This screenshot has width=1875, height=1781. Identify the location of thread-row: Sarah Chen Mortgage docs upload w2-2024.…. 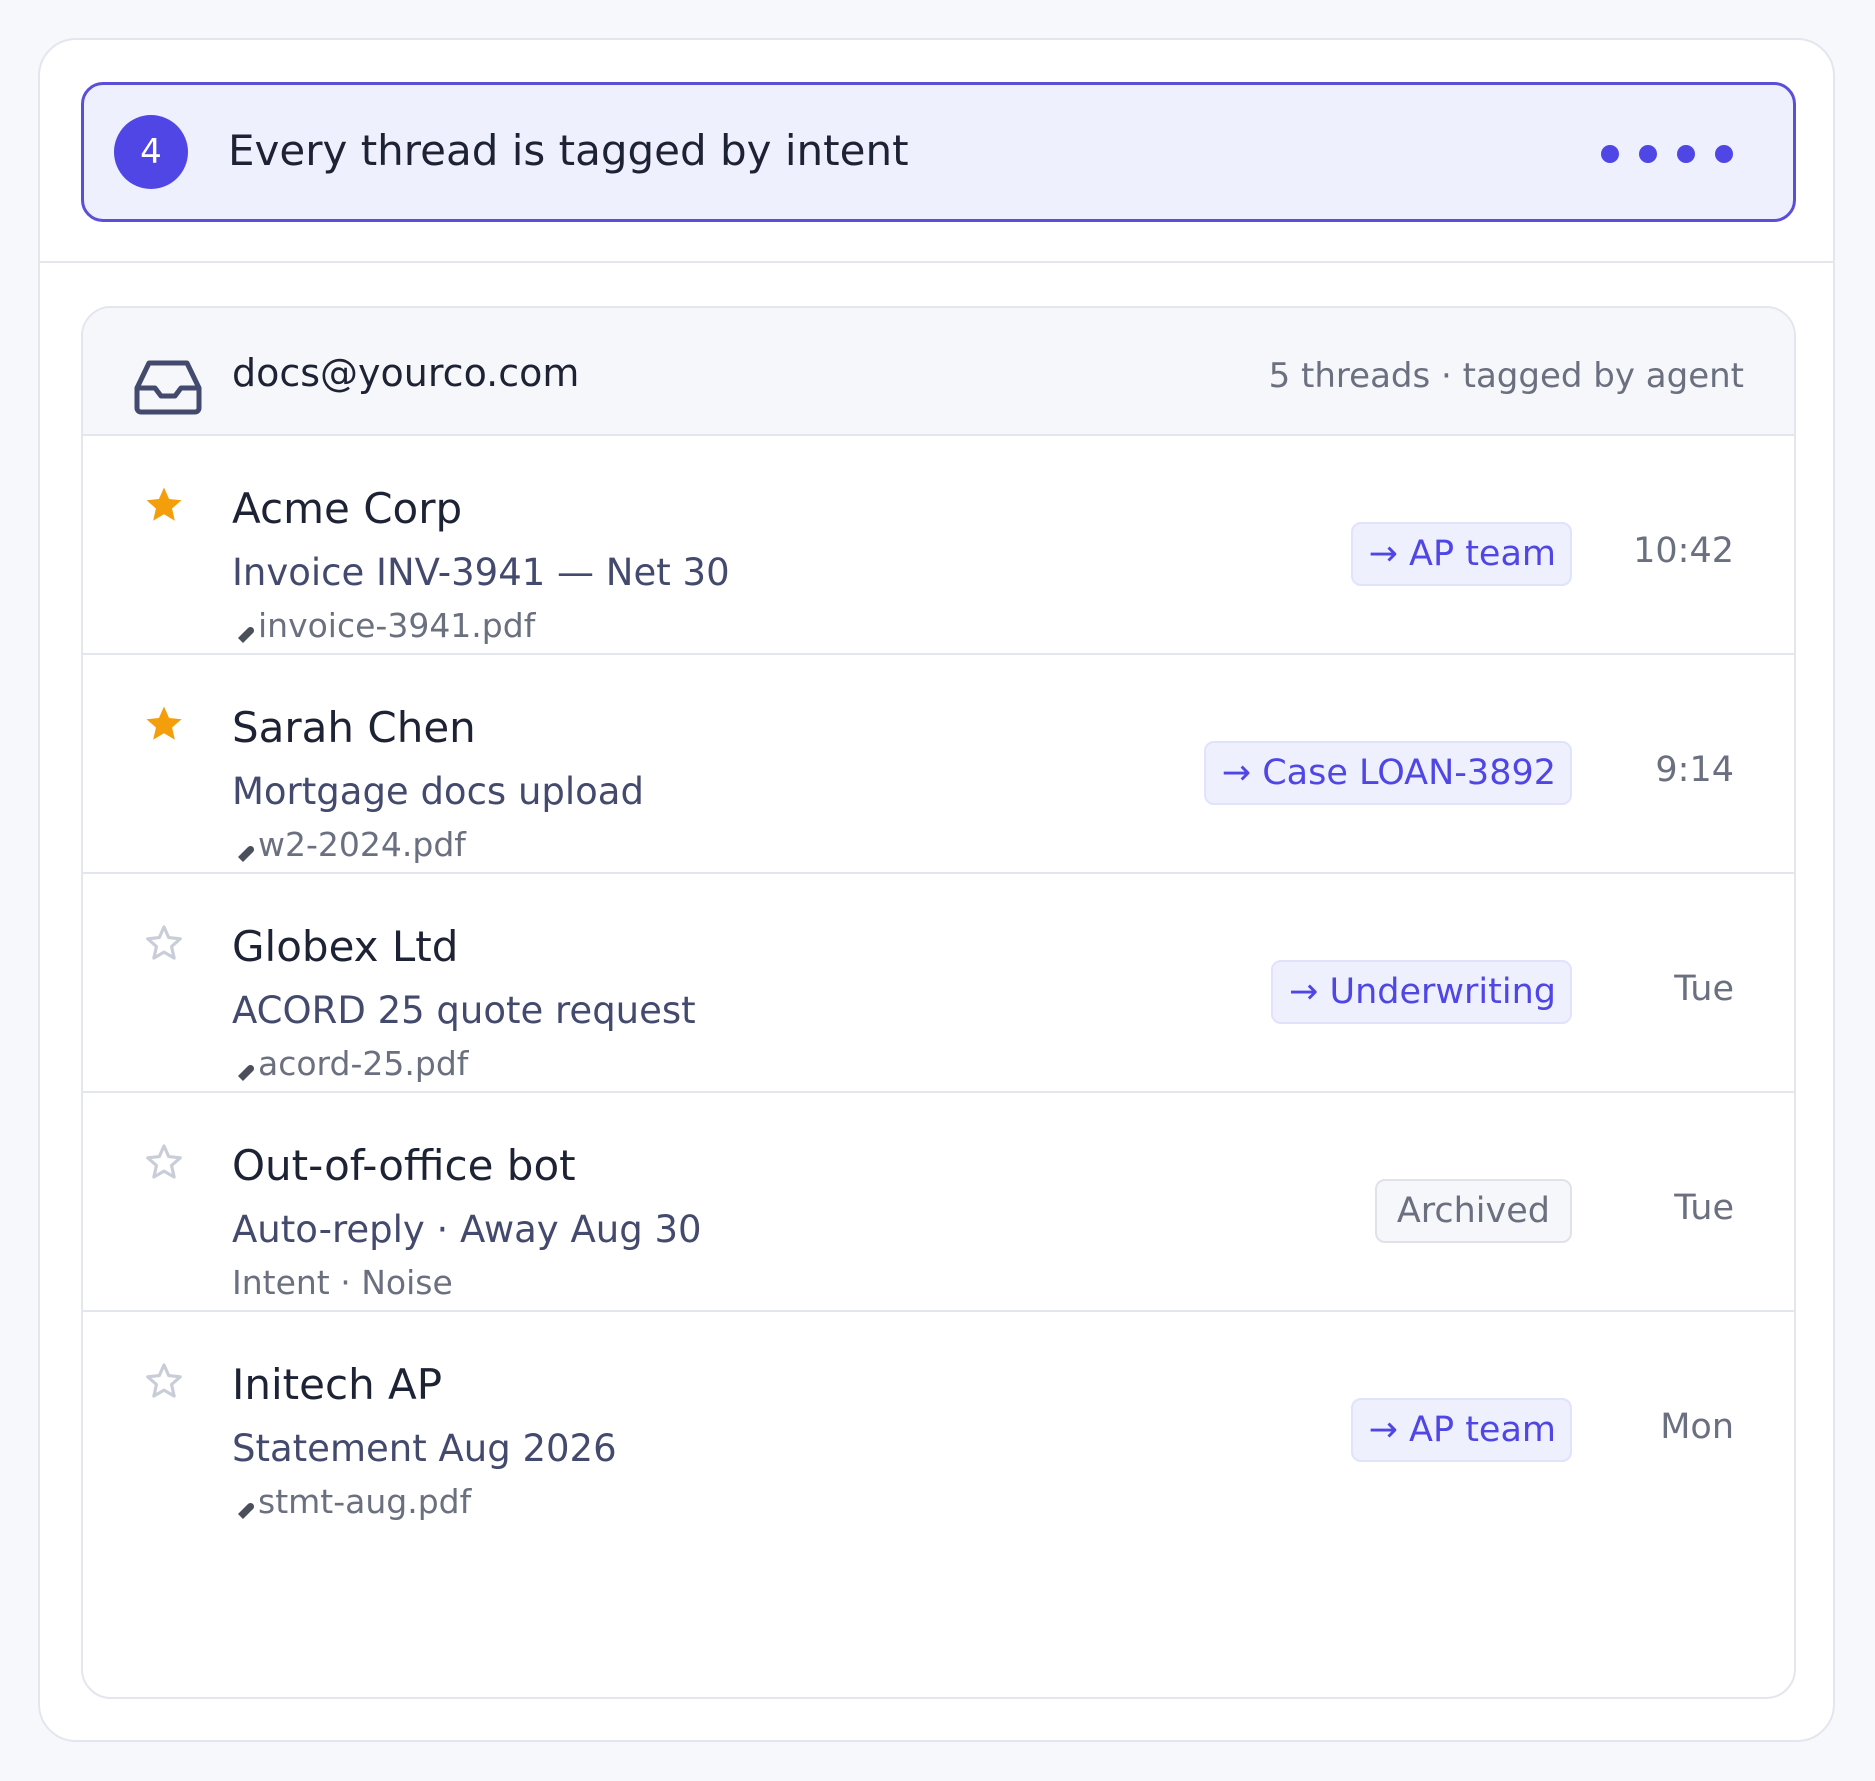
(938, 764).